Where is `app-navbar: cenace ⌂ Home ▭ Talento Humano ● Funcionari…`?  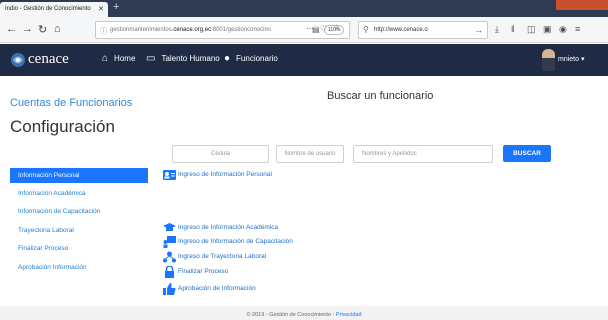
app-navbar: cenace ⌂ Home ▭ Talento Humano ● Funcionari… is located at coordinates (304, 60).